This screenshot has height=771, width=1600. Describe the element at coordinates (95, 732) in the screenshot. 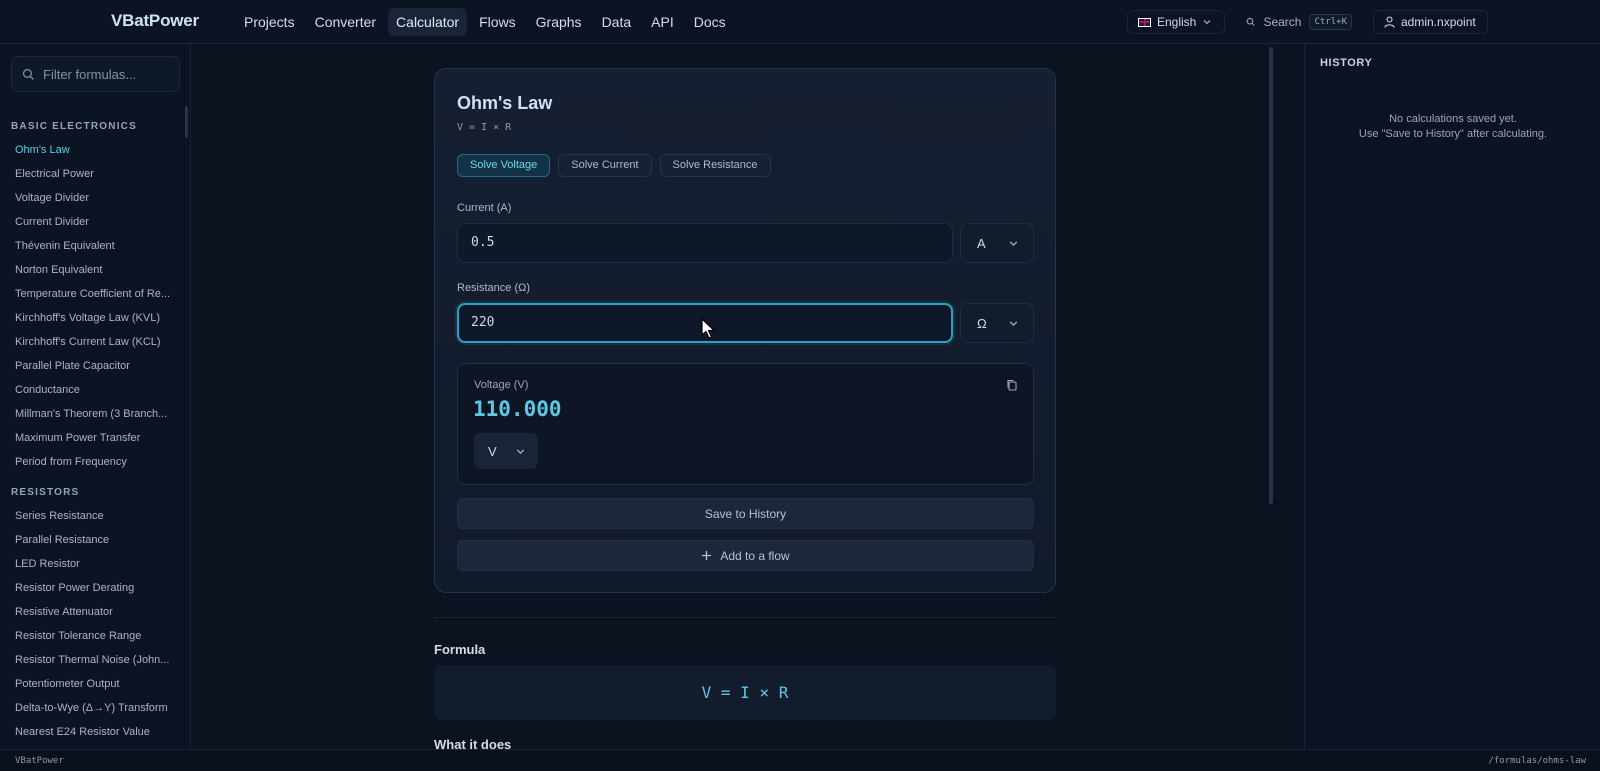

I see `sidebar-item-e24: Nearest E24 Resistor Value` at that location.